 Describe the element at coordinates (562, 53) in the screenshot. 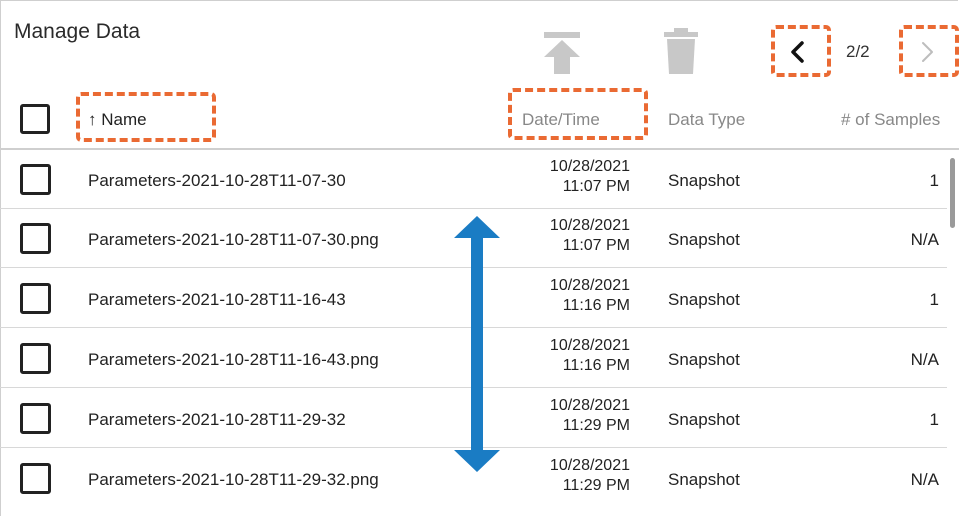

I see `upload-icon` at that location.